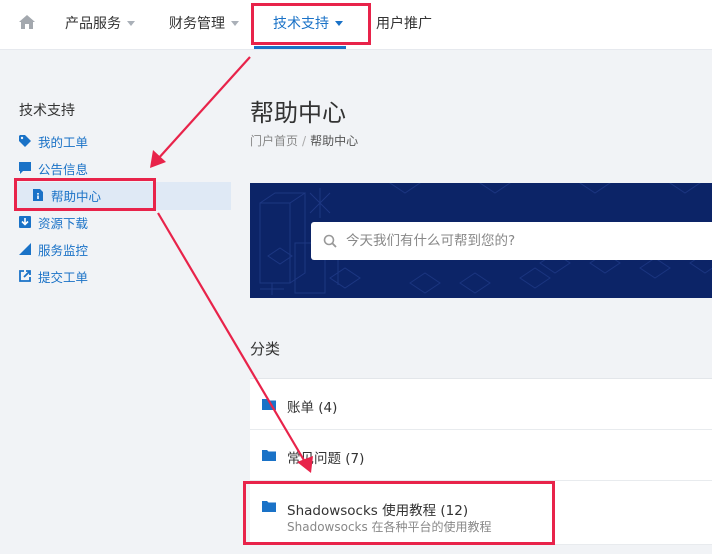 The image size is (712, 554). I want to click on search-icon, so click(330, 241).